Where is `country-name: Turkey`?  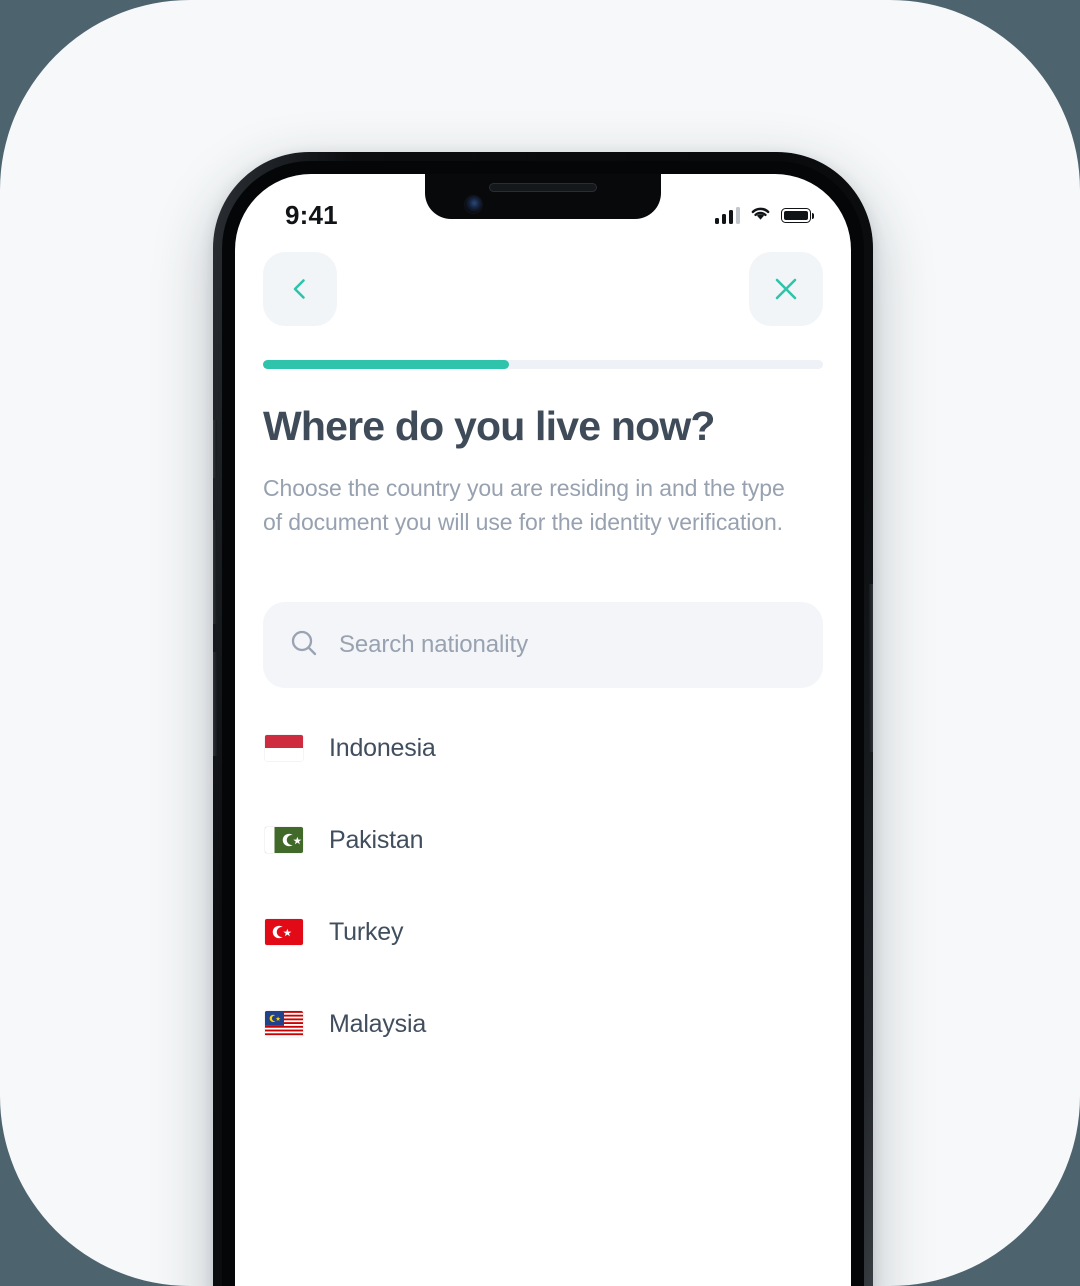 country-name: Turkey is located at coordinates (366, 931).